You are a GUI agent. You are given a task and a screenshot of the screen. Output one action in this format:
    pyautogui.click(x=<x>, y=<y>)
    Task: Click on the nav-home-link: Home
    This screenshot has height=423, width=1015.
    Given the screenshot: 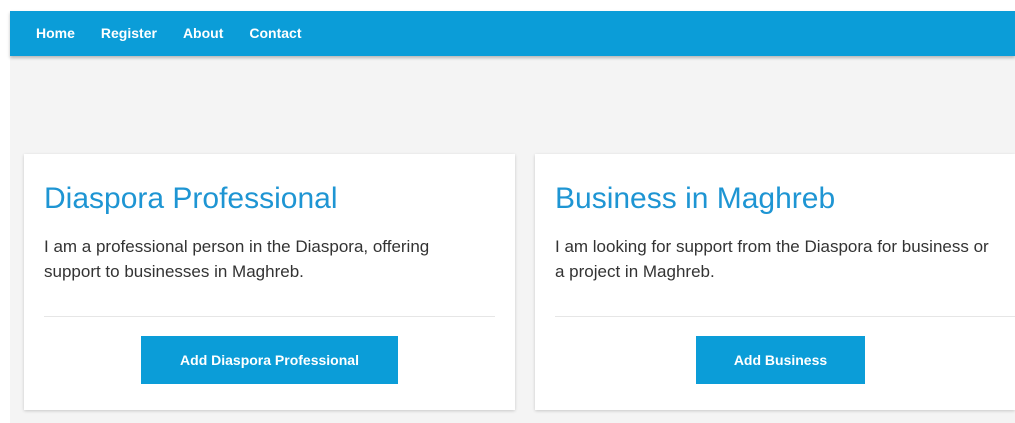 What is the action you would take?
    pyautogui.click(x=55, y=33)
    